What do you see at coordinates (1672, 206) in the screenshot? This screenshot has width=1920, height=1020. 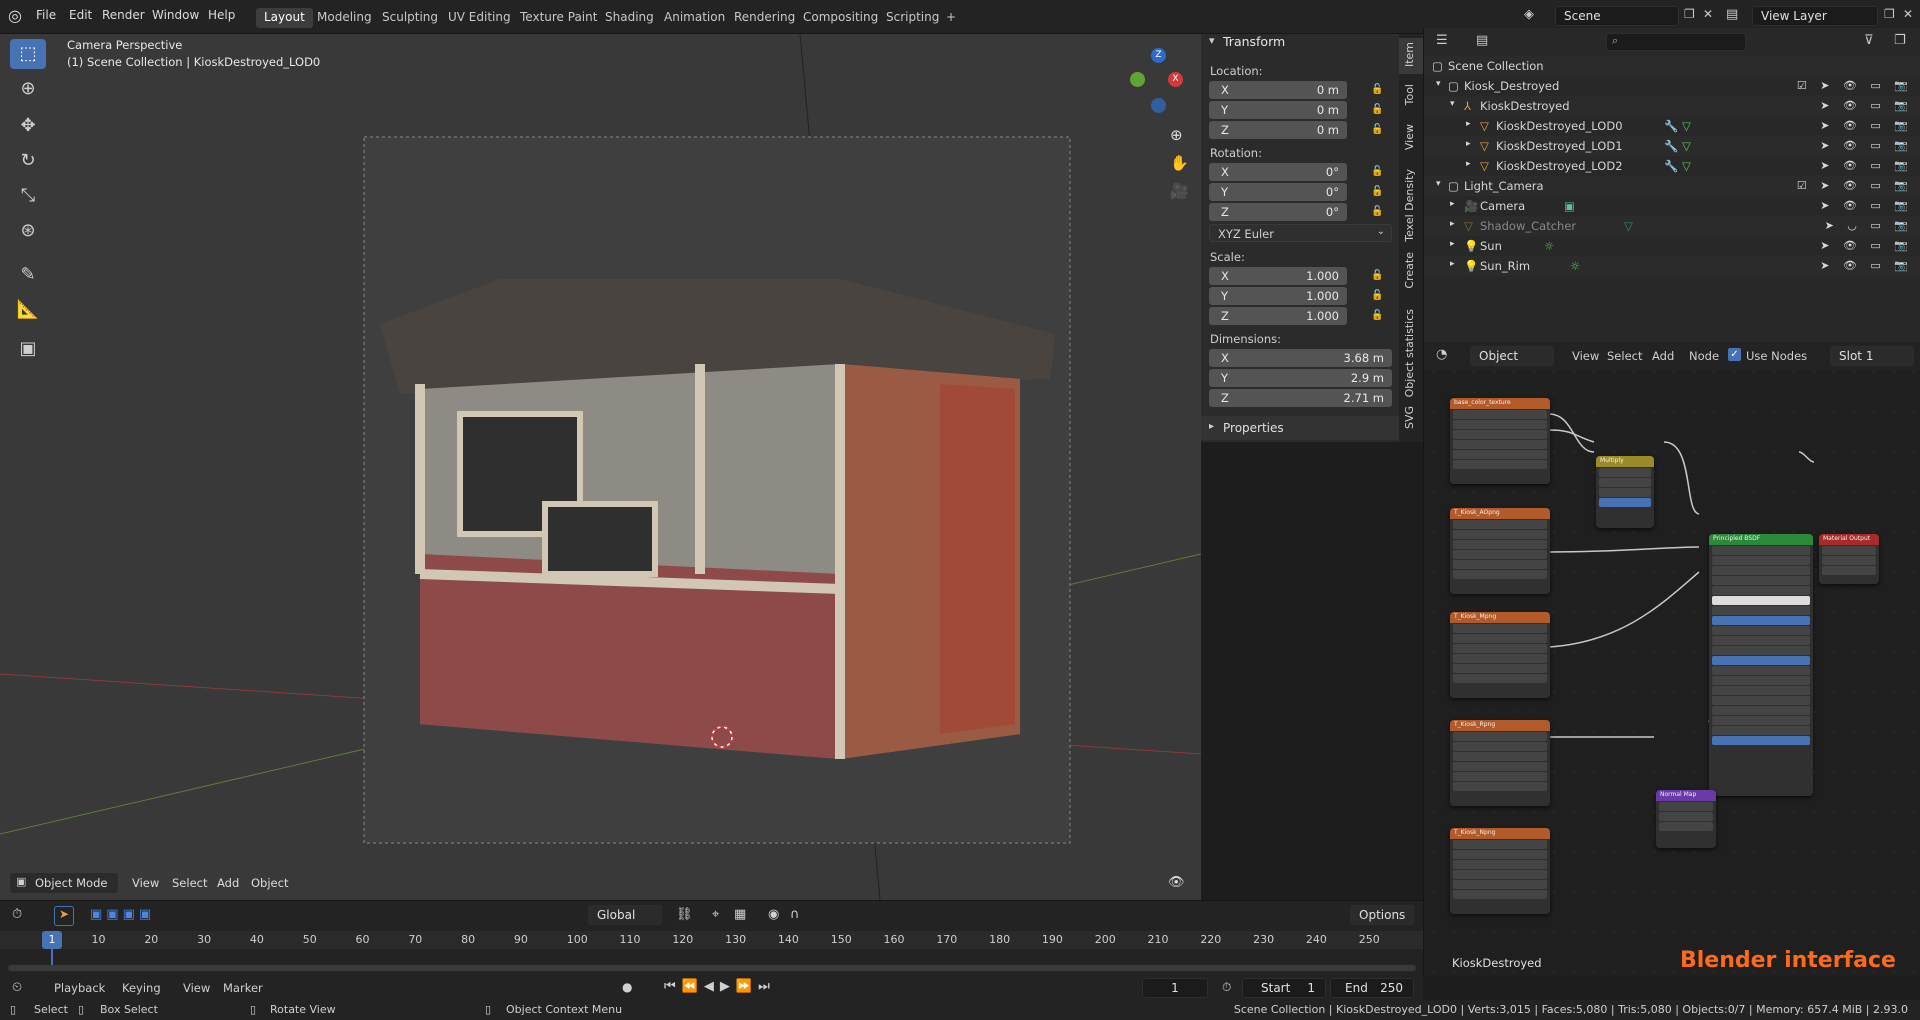 I see `outliner-row-camera: ▸ 🎥 Camera ▣ ➤ 👁 ▭ 📷` at bounding box center [1672, 206].